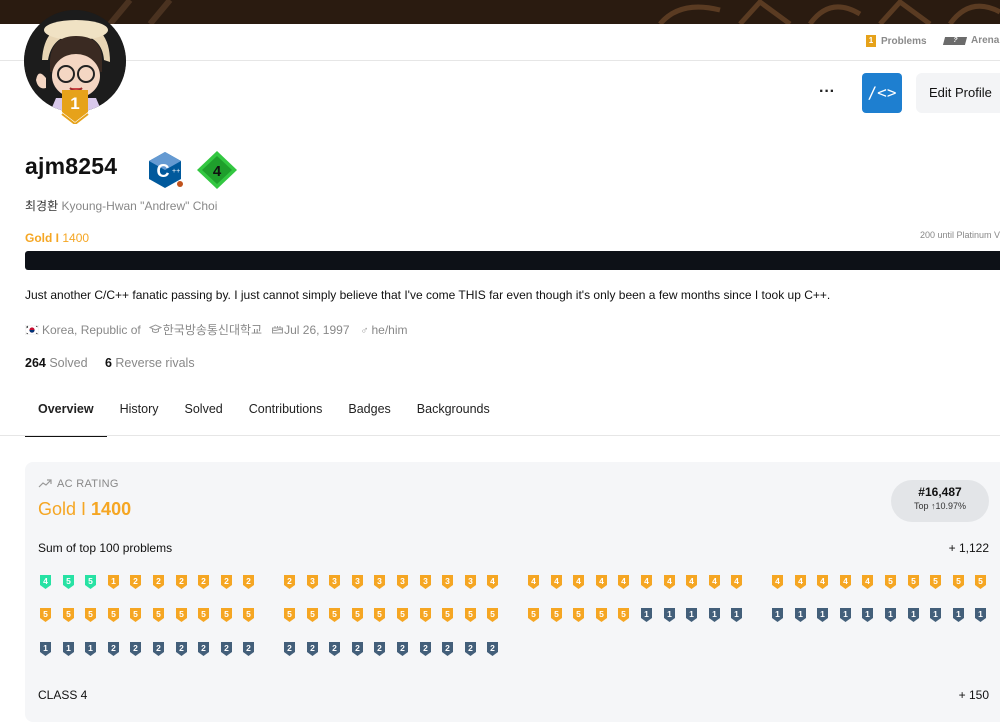  Describe the element at coordinates (139, 413) in the screenshot. I see `tab-history: History` at that location.